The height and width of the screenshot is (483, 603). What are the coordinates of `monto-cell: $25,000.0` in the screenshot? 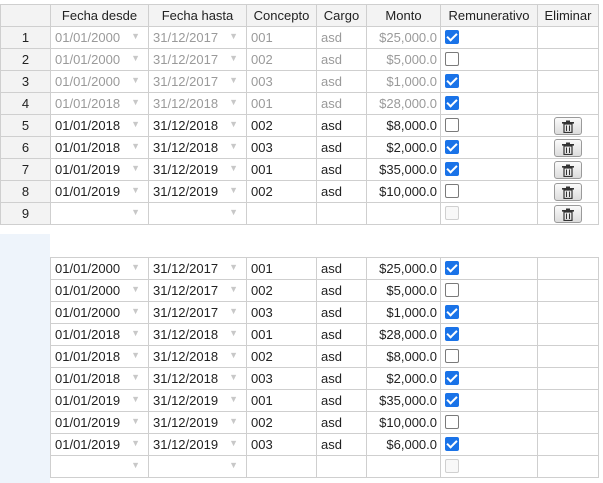 It's located at (403, 268).